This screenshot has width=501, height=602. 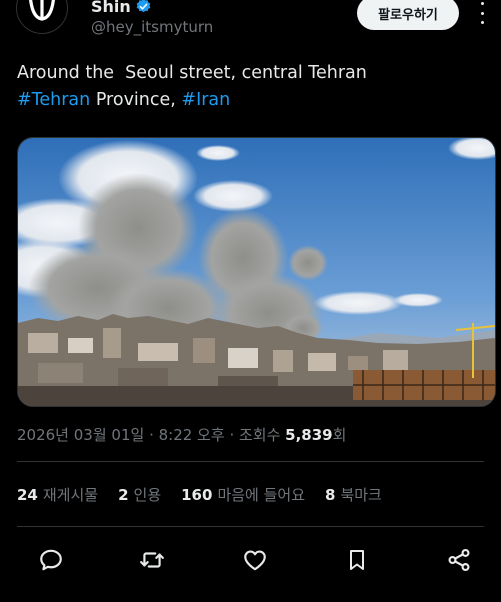 I want to click on share-icon, so click(x=459, y=560).